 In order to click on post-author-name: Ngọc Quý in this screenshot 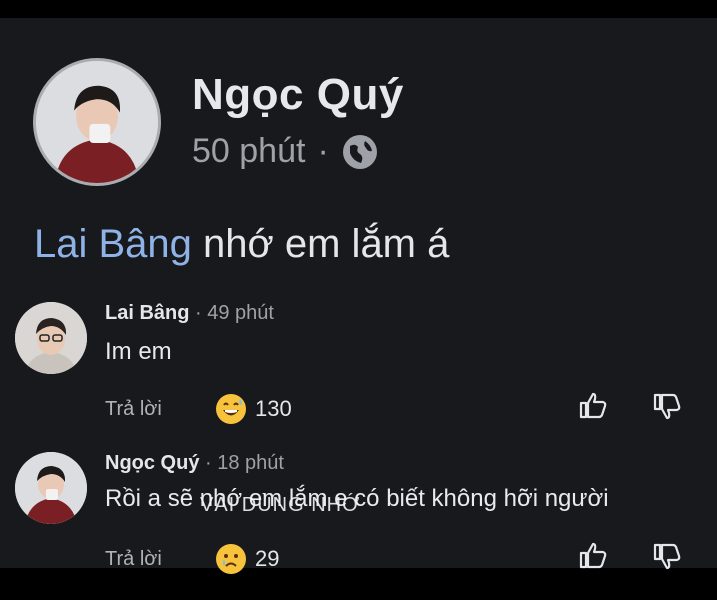, I will do `click(298, 95)`.